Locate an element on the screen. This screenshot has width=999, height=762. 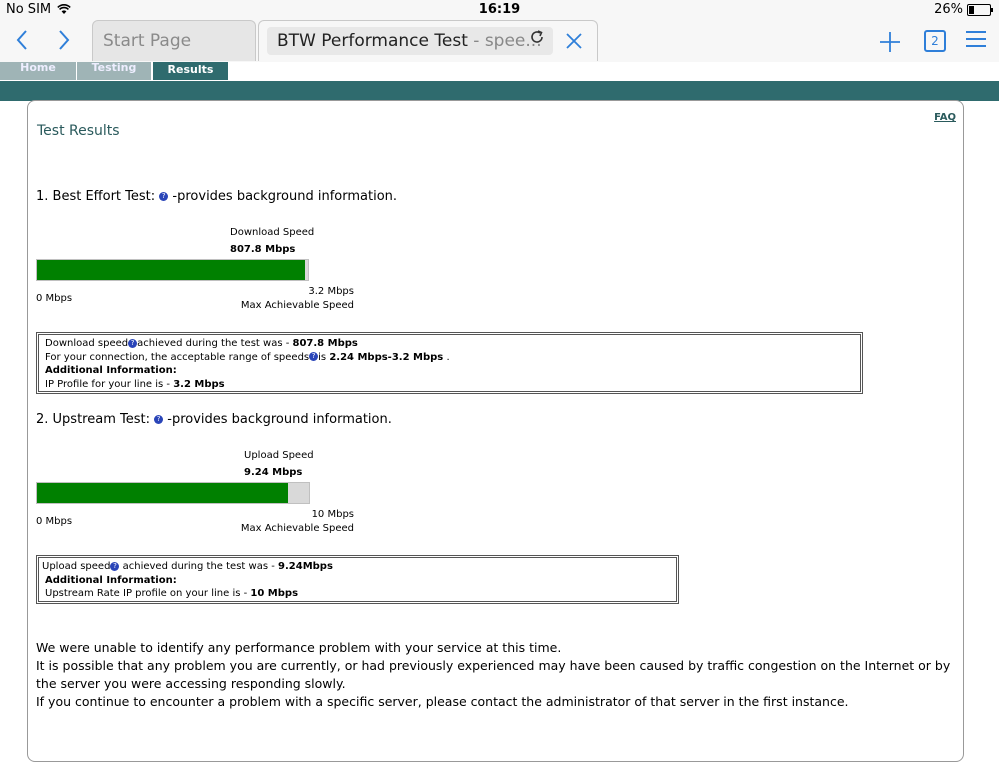
download-max-value: 3.2 Mbps is located at coordinates (331, 291).